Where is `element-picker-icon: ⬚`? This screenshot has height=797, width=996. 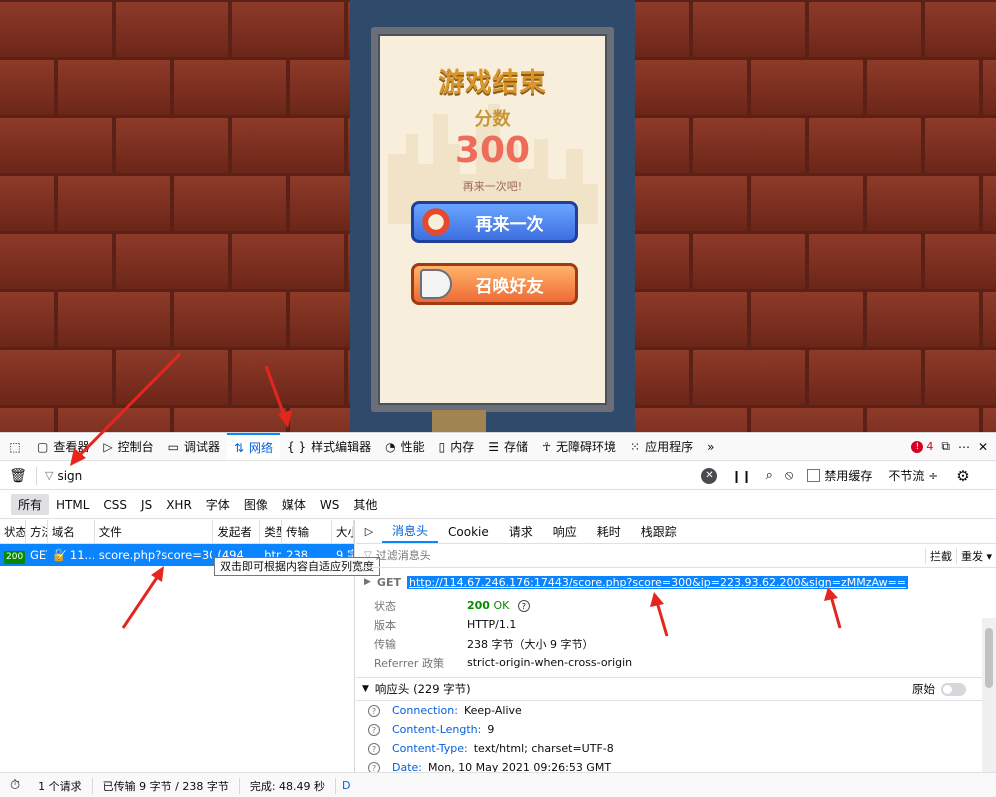 element-picker-icon: ⬚ is located at coordinates (15, 446).